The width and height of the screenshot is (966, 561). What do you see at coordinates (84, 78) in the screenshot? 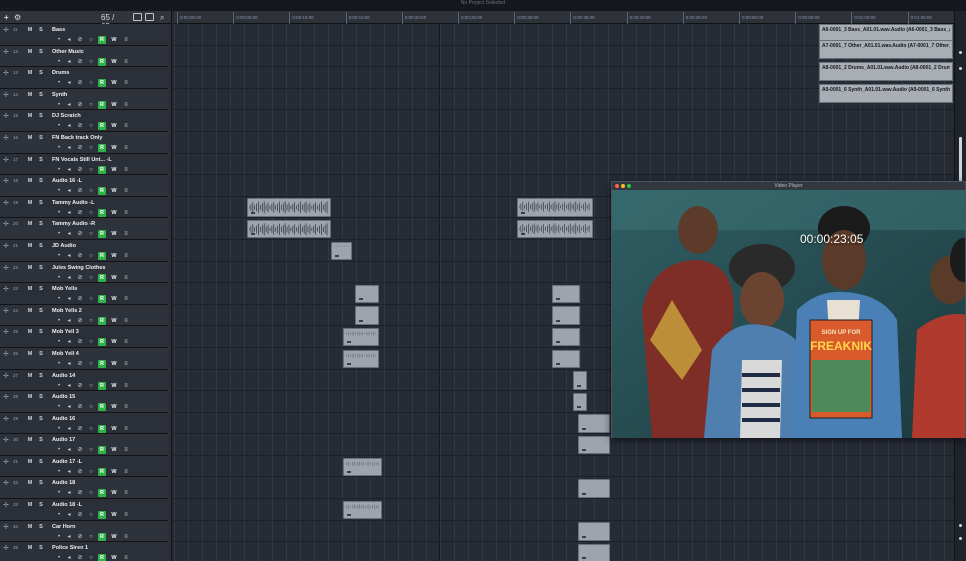
I see `track-row: ✛ 13 M S Drums • ◂ ⊘ ○ R W ≡` at bounding box center [84, 78].